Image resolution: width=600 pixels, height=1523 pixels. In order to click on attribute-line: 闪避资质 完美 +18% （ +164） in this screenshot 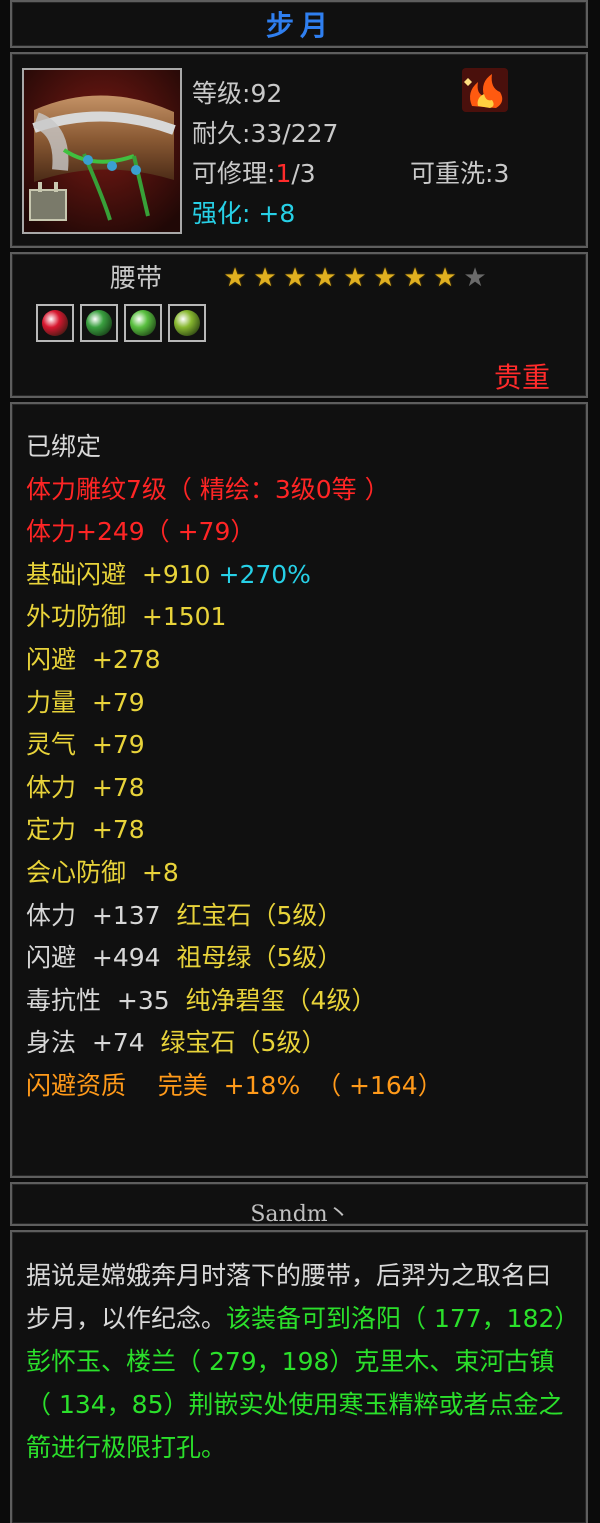, I will do `click(234, 1086)`.